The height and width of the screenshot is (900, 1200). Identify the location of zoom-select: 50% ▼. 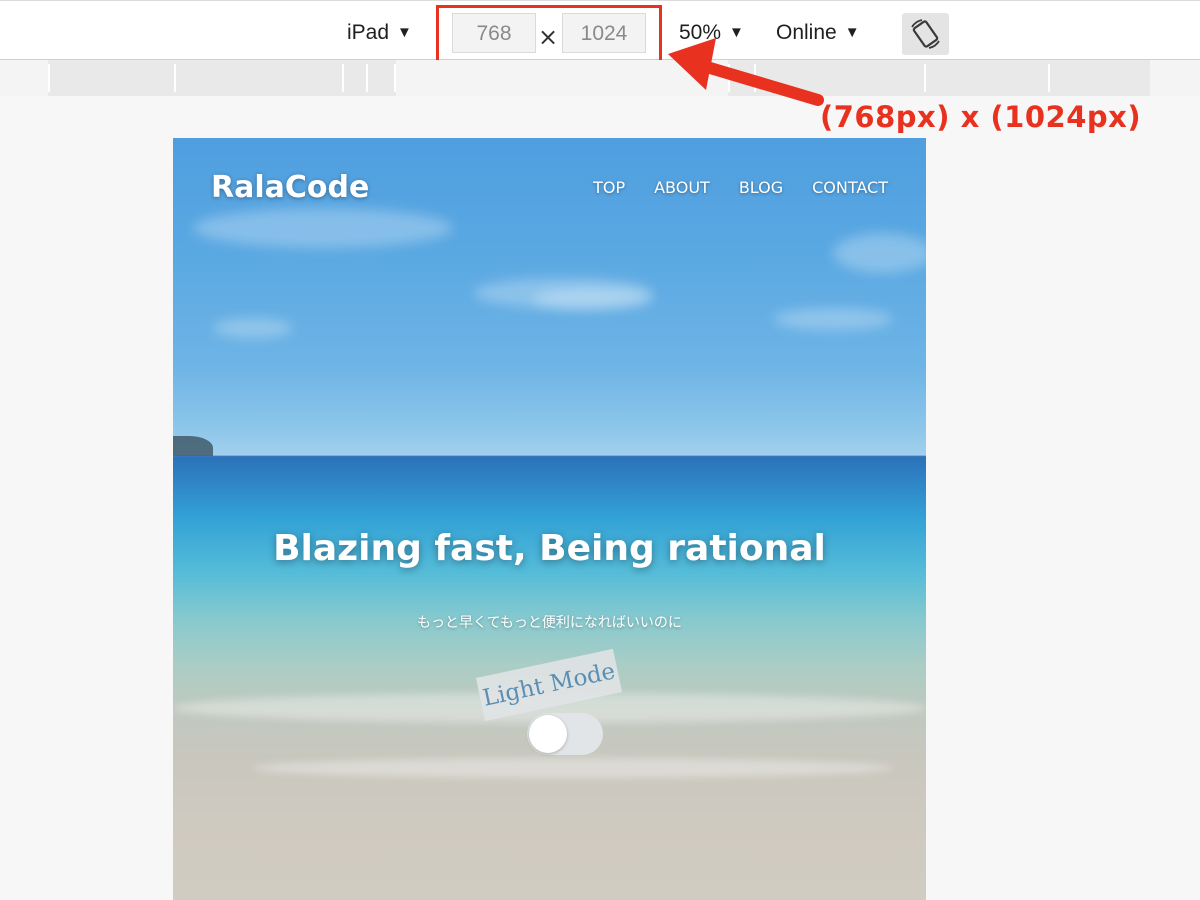
(711, 33).